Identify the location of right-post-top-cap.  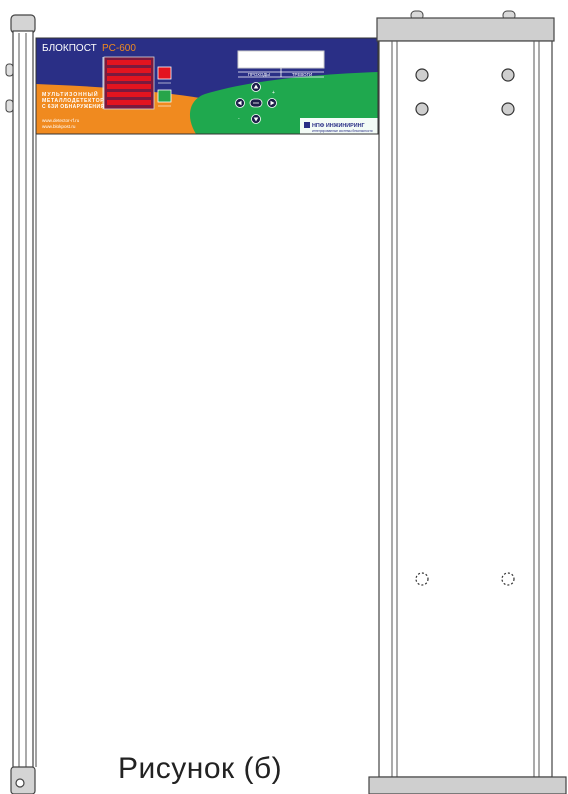
(465, 29).